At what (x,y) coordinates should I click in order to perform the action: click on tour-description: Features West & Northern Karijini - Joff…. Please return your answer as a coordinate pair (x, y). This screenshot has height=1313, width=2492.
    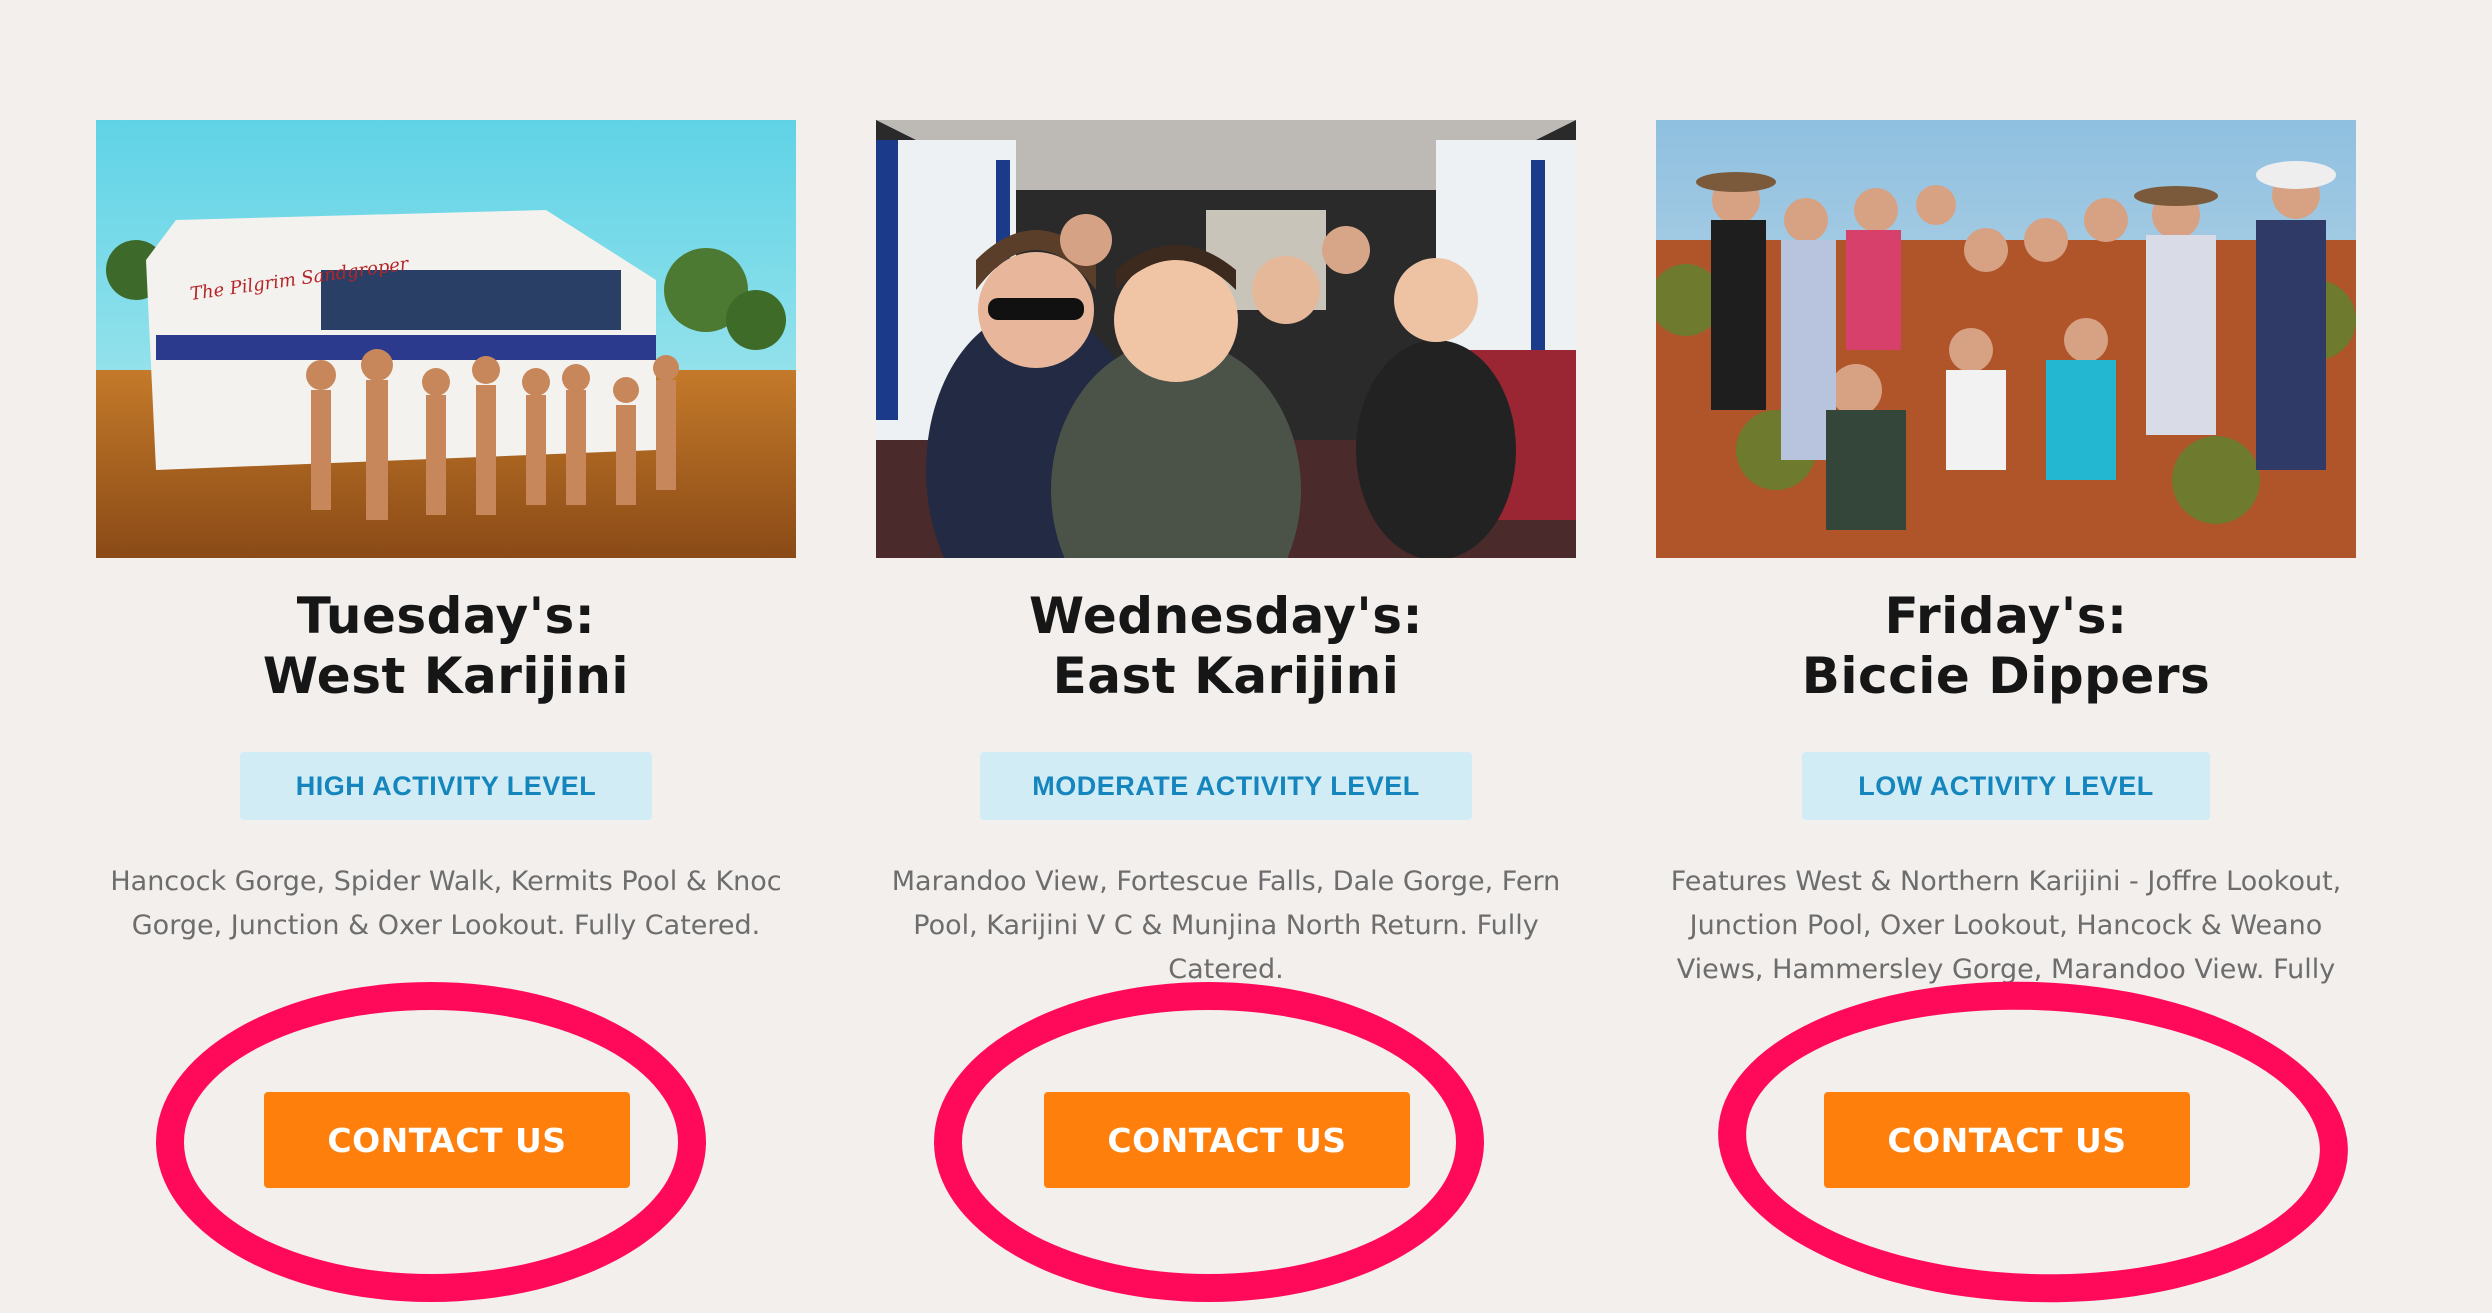
    Looking at the image, I should click on (2006, 925).